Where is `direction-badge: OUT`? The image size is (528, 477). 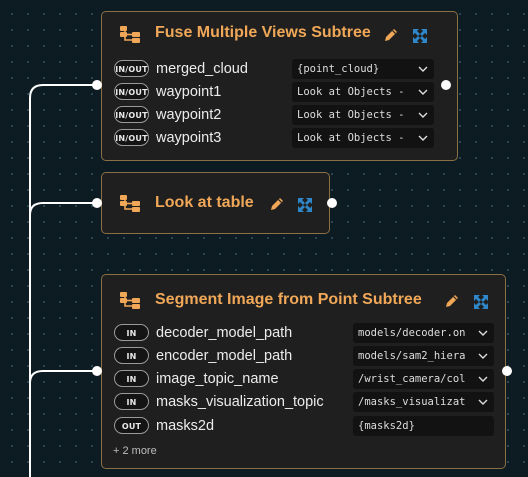 direction-badge: OUT is located at coordinates (131, 425).